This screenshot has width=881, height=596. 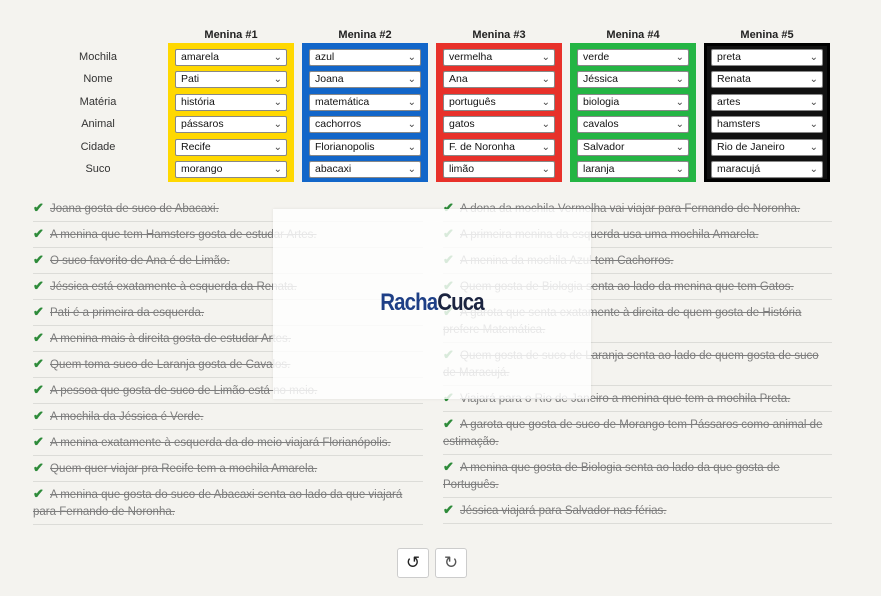 I want to click on select-cidade: Salvador ⌄, so click(x=633, y=147).